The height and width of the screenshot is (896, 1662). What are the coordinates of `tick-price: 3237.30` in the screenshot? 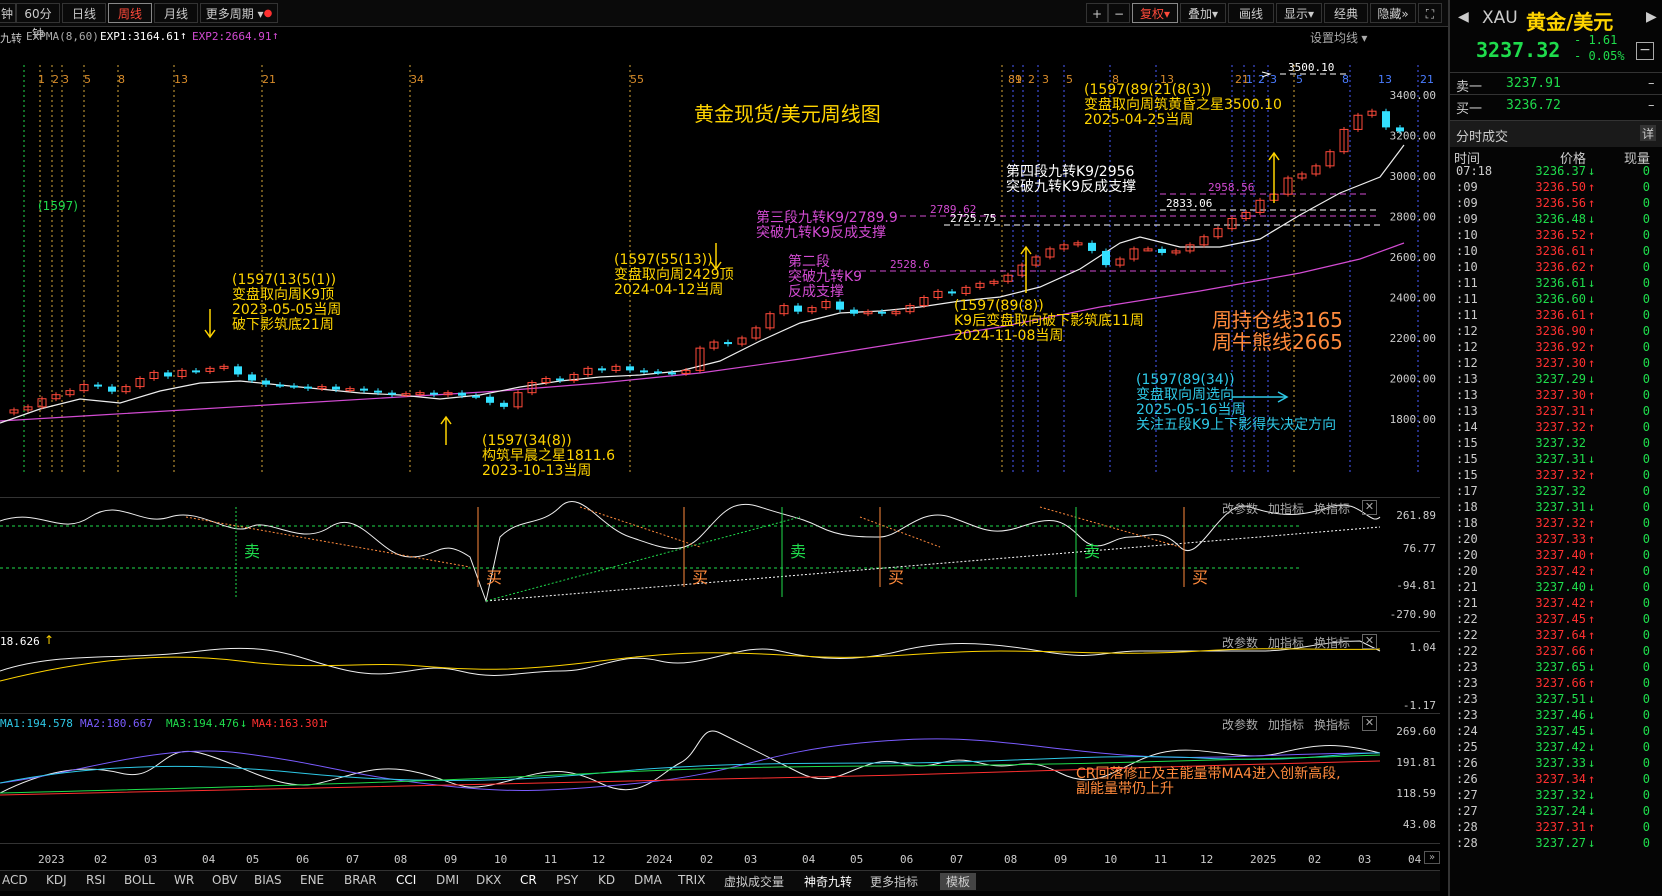 It's located at (1560, 395).